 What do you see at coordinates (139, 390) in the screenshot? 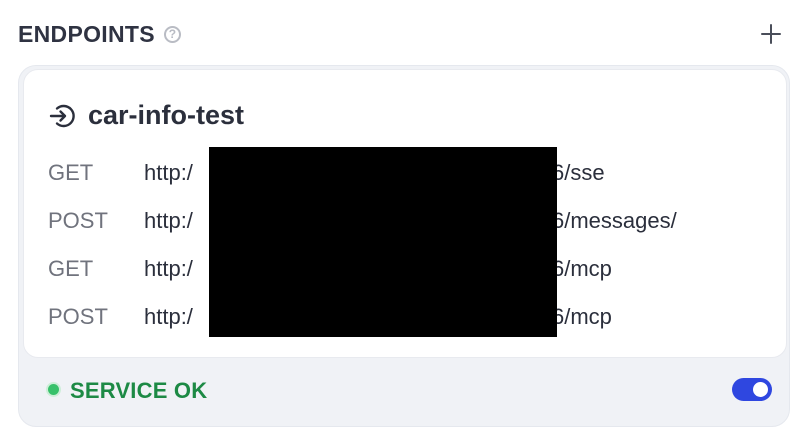
I see `status-text: SERVICE OK` at bounding box center [139, 390].